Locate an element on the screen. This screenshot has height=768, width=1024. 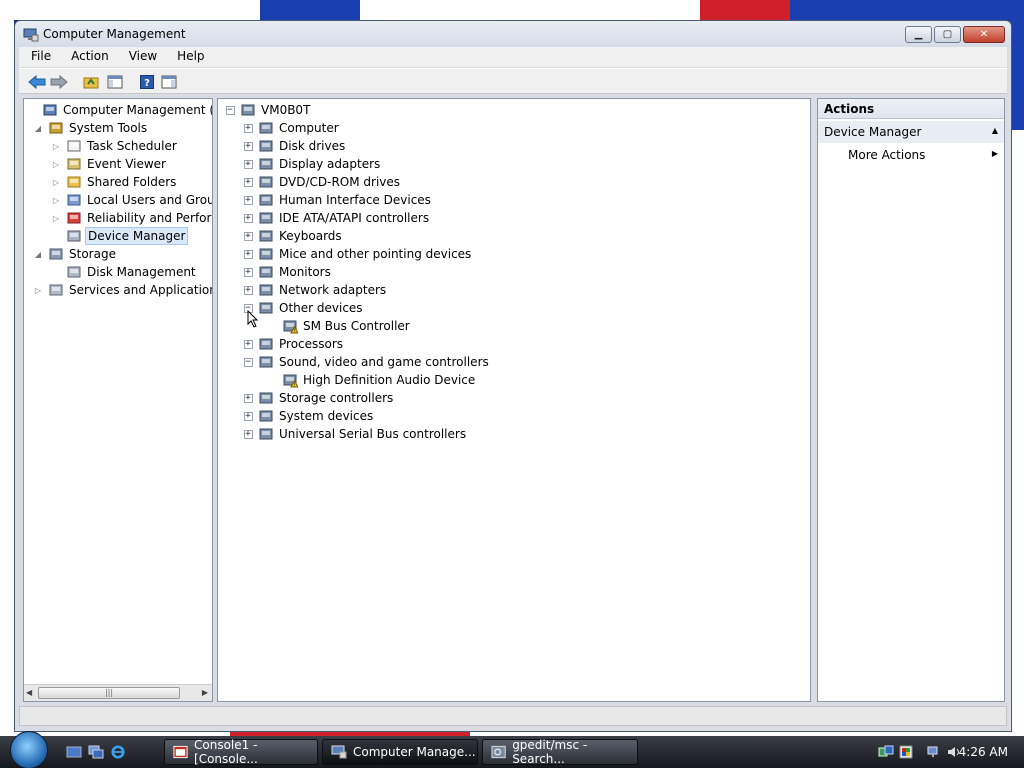
more-actions-item: More Actions ▶ is located at coordinates (911, 155).